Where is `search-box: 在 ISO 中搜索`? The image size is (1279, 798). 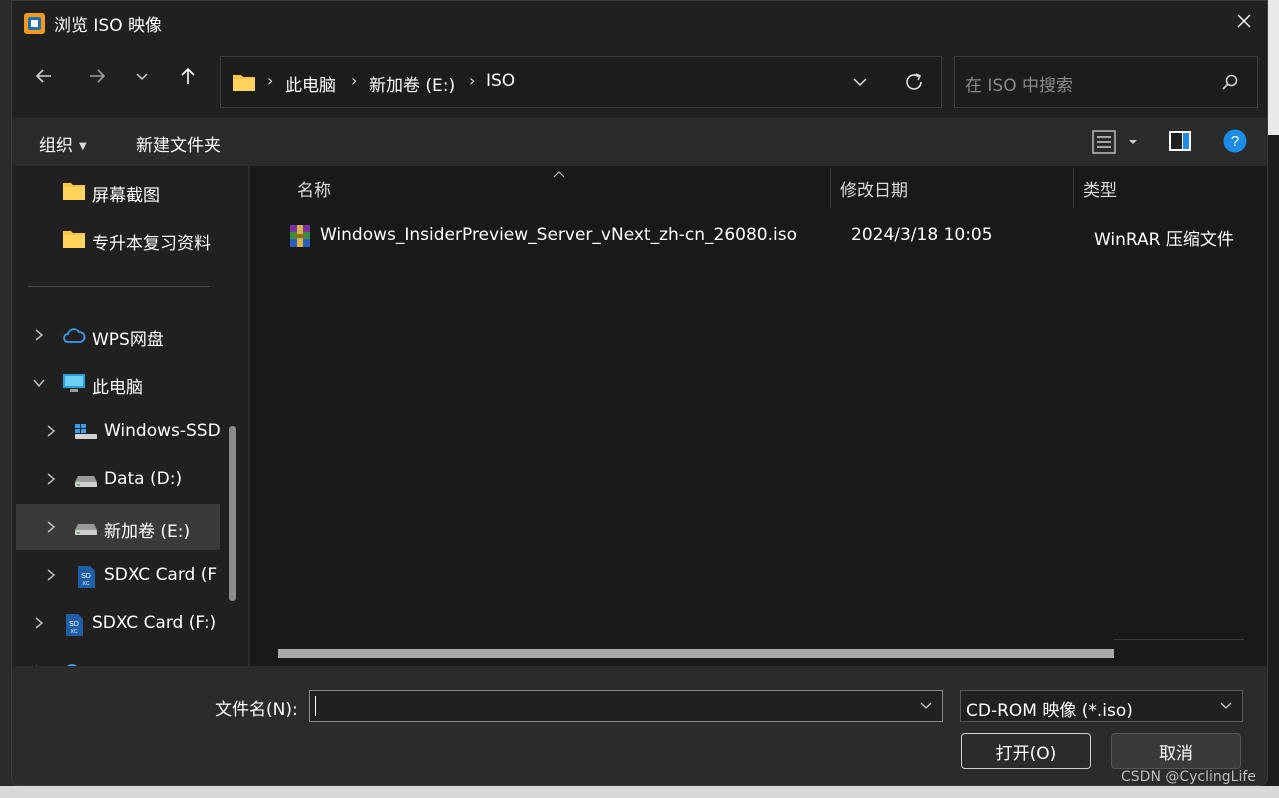 search-box: 在 ISO 中搜索 is located at coordinates (1106, 82).